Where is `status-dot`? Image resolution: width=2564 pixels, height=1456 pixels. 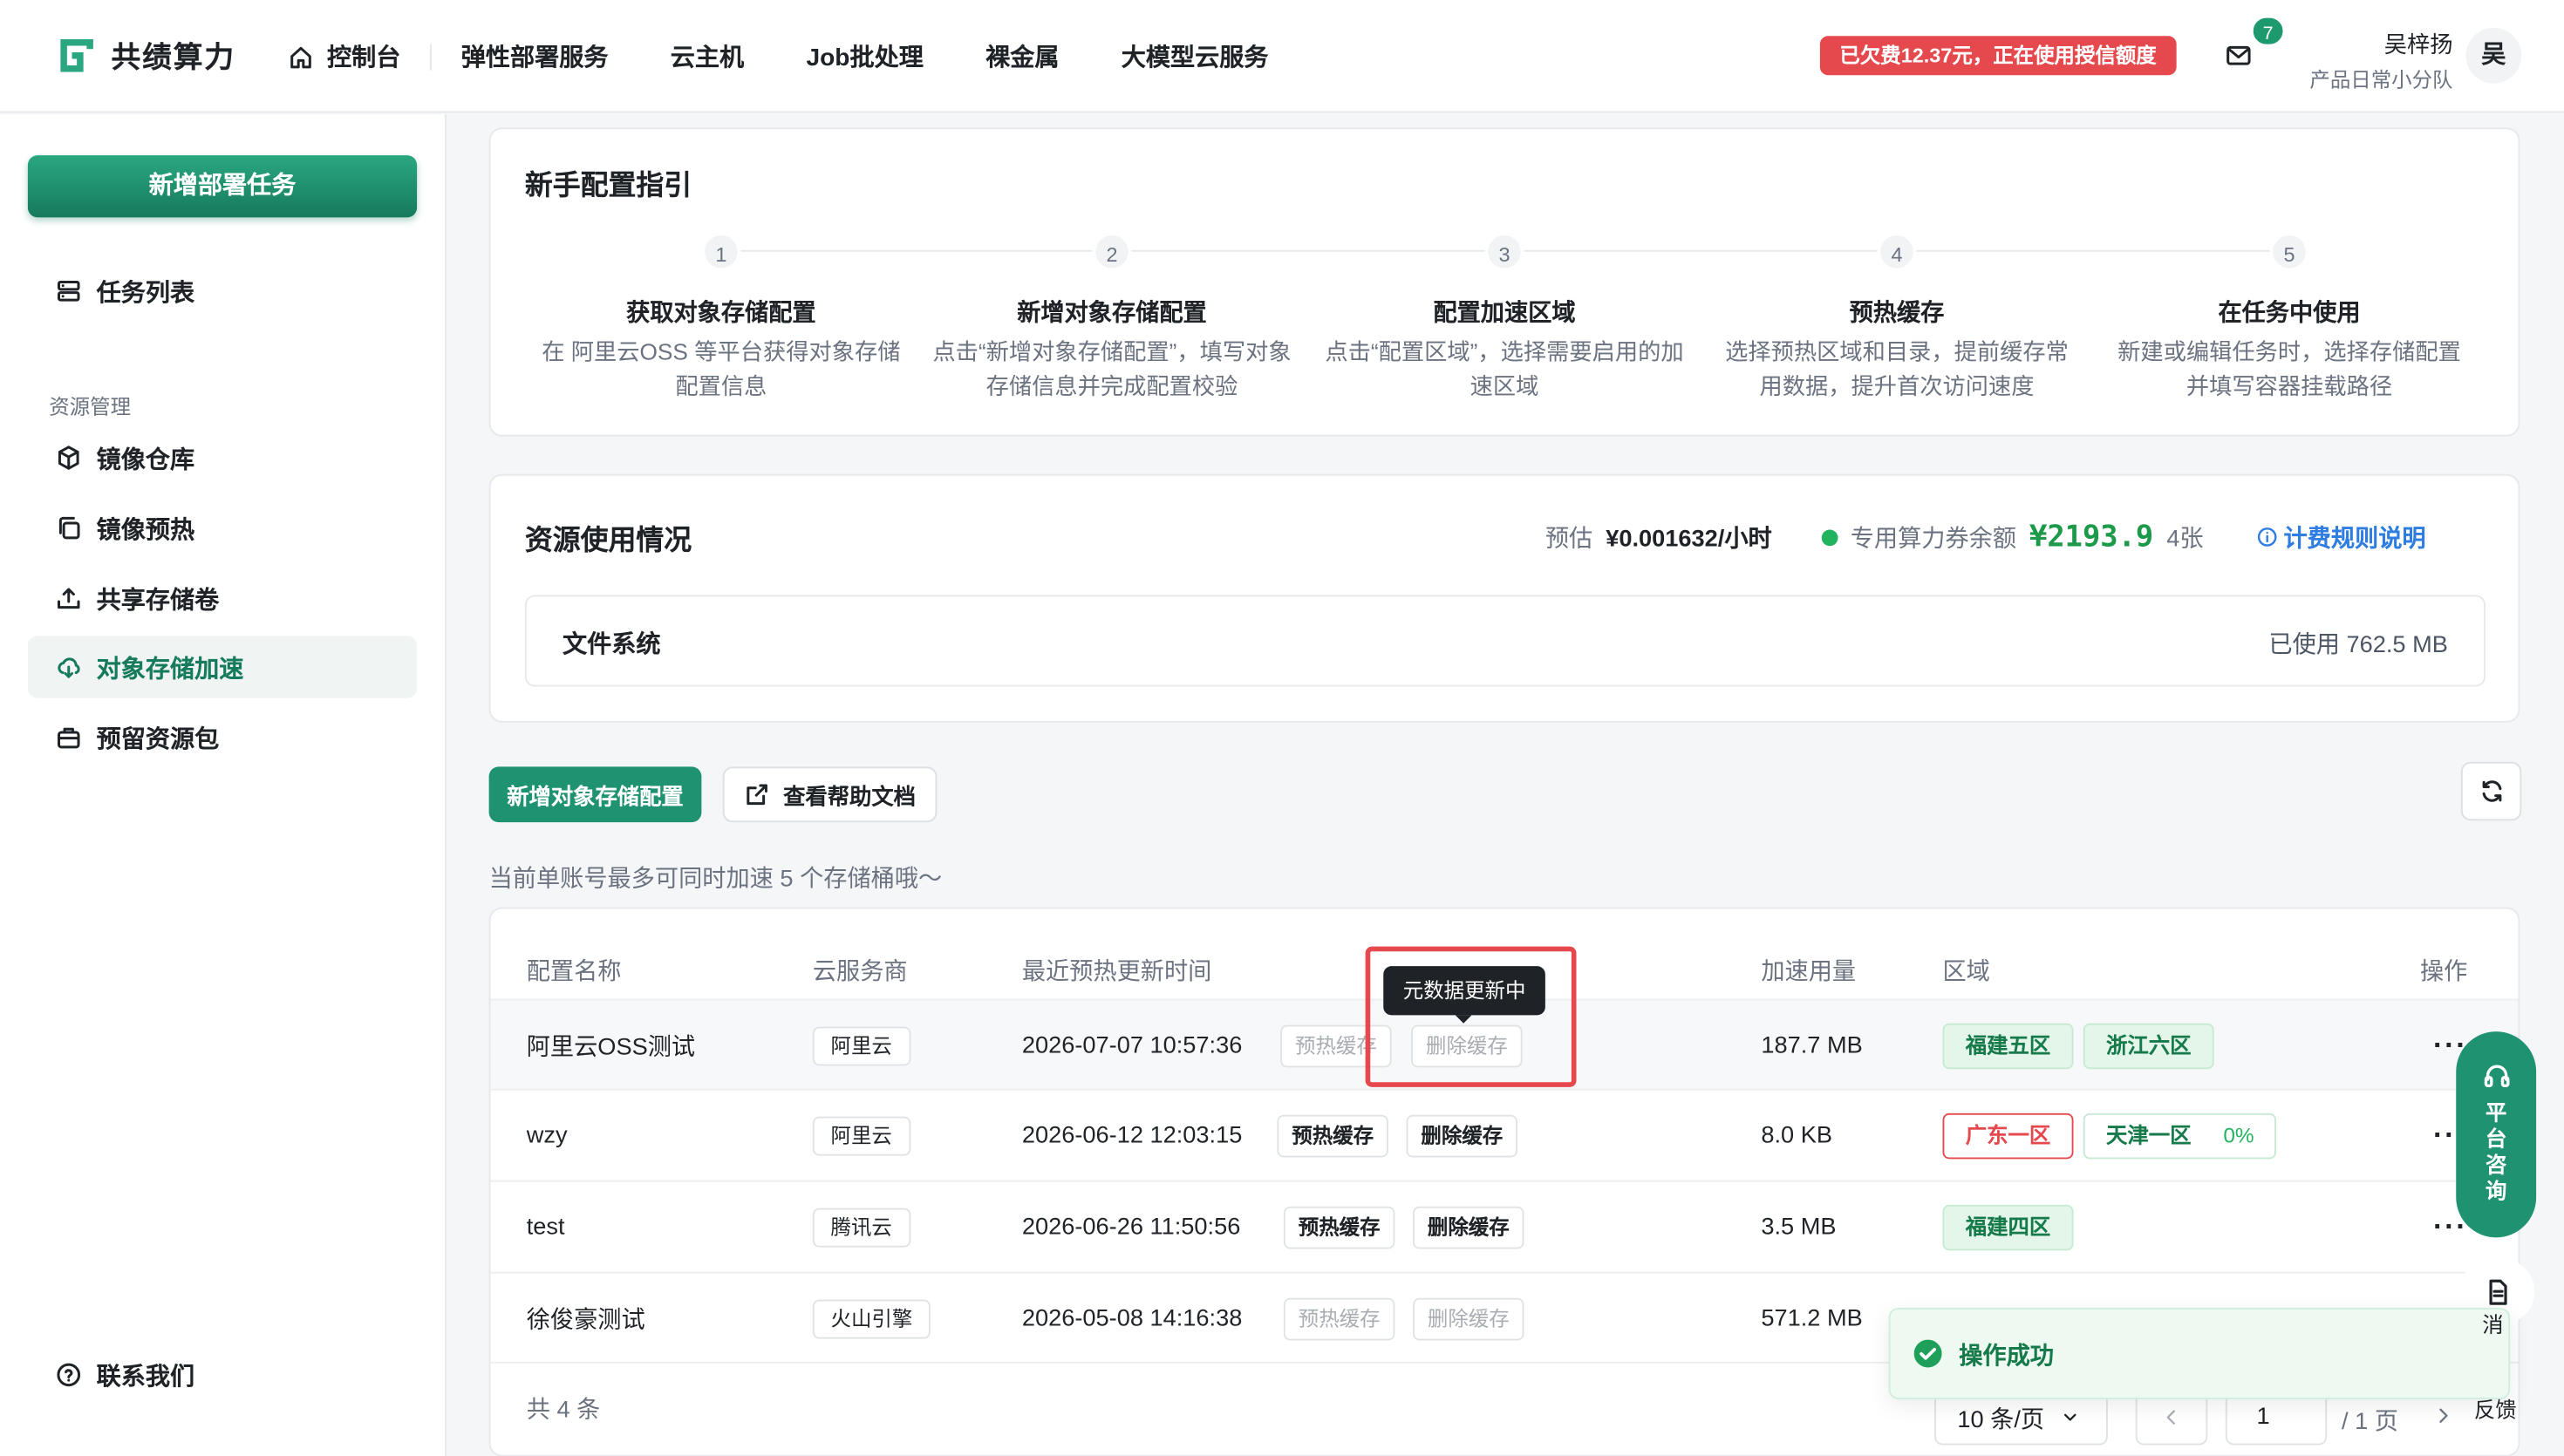 status-dot is located at coordinates (1829, 537).